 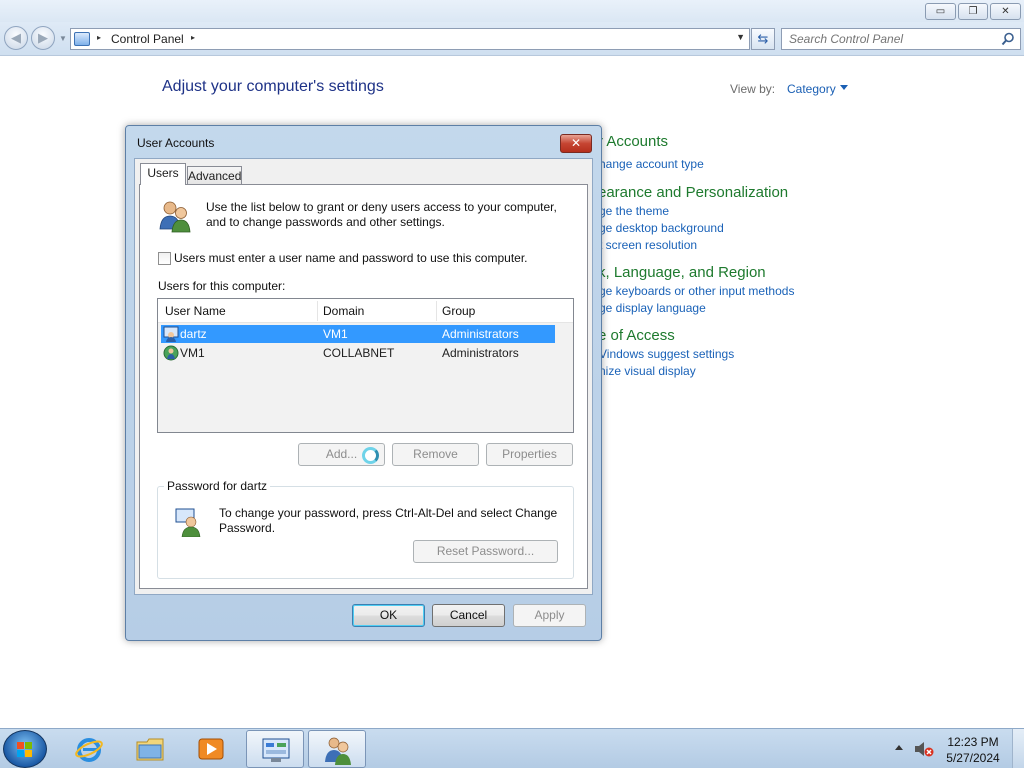 I want to click on clock-time: 12:23 PM, so click(x=973, y=742).